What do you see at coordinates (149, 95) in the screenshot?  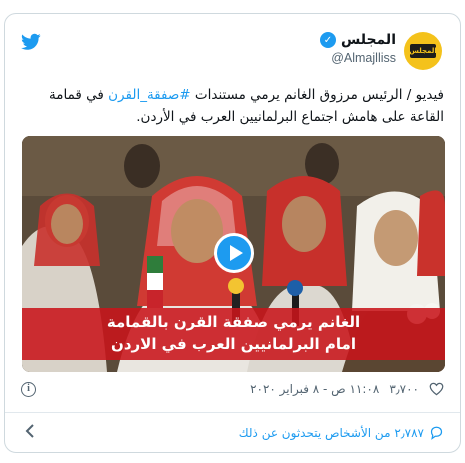 I see `hashtag-link: #صفقة_القرن` at bounding box center [149, 95].